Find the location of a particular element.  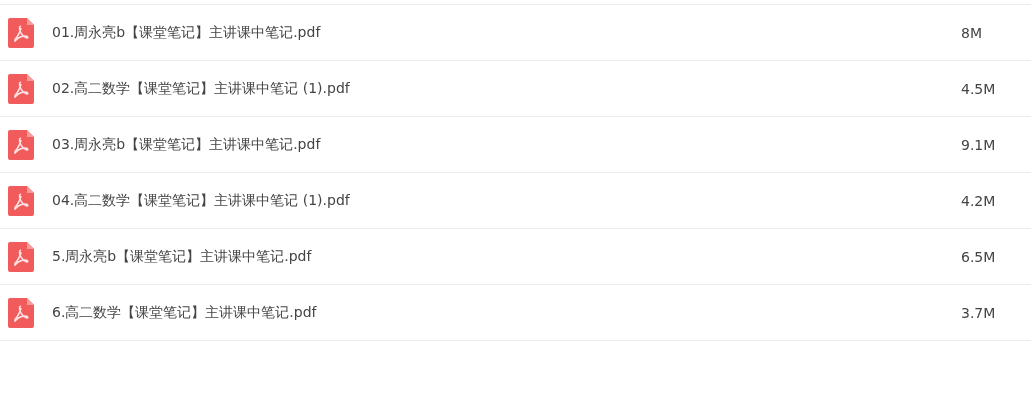

file-size: 6.5M is located at coordinates (979, 256).